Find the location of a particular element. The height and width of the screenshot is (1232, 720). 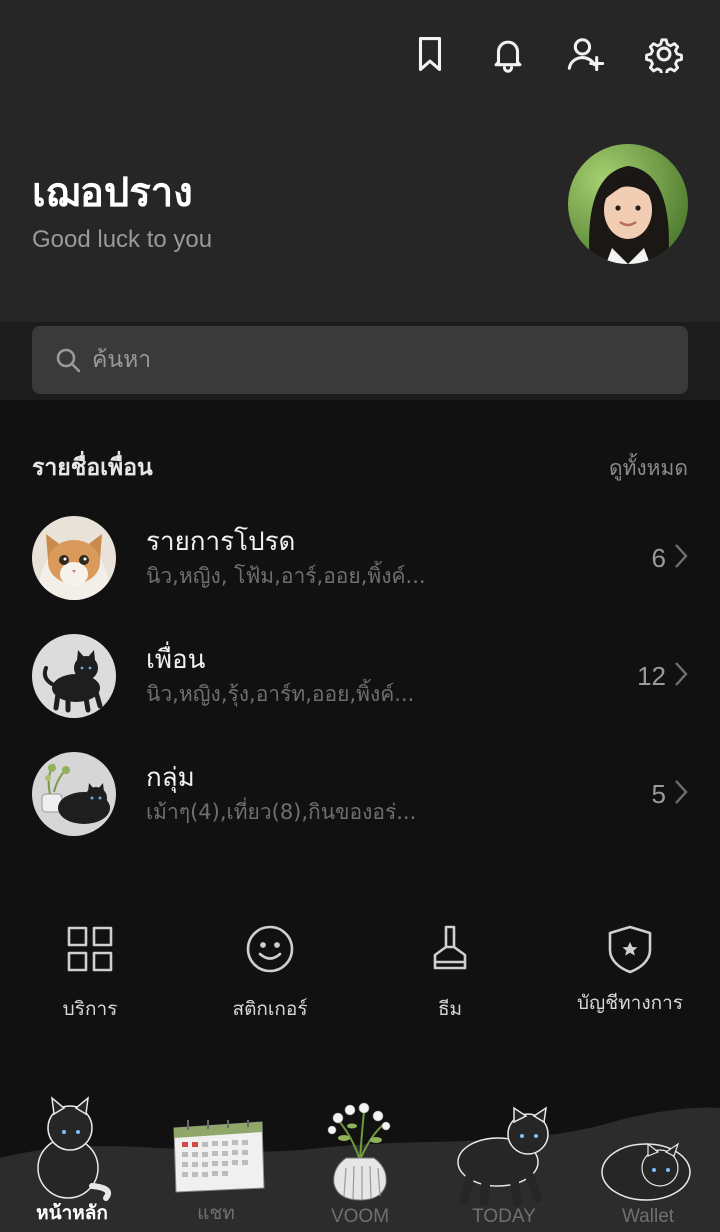

top-icon-bar is located at coordinates (547, 54).